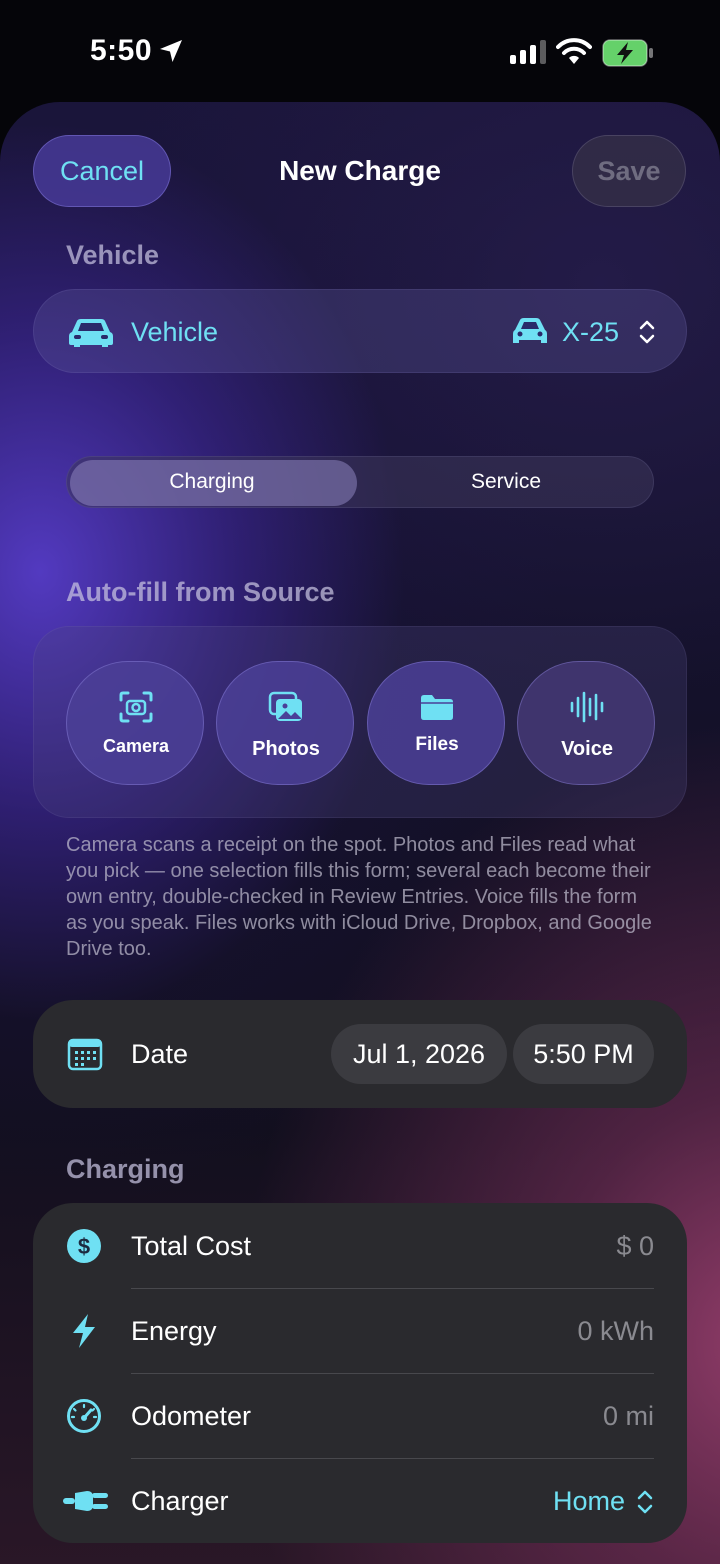 The width and height of the screenshot is (720, 1564). What do you see at coordinates (84, 1416) in the screenshot?
I see `gauge-icon` at bounding box center [84, 1416].